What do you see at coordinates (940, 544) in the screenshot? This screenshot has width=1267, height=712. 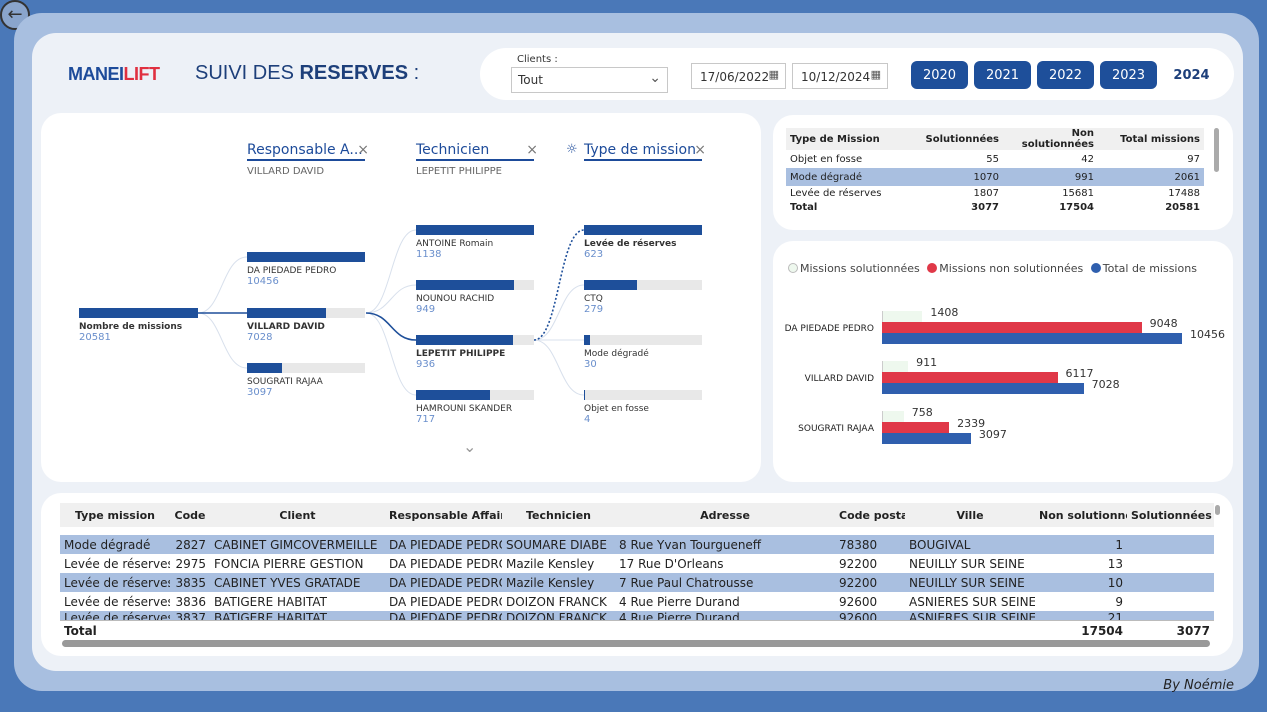 I see `cell: BOUGIVAL` at bounding box center [940, 544].